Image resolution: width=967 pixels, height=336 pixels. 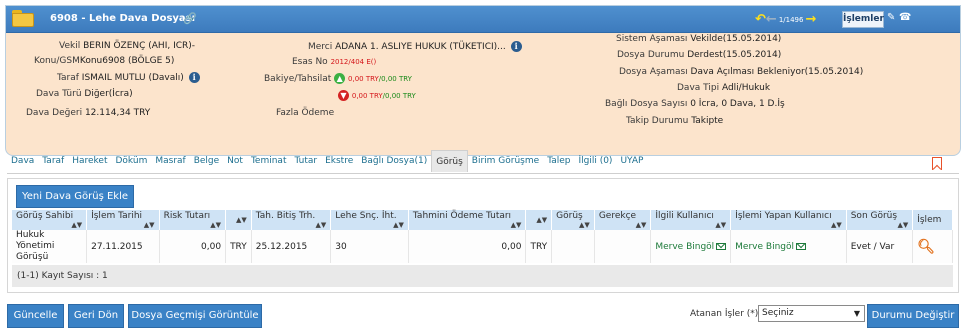 What do you see at coordinates (652, 39) in the screenshot?
I see `sistem-label: Sistem Aşaması` at bounding box center [652, 39].